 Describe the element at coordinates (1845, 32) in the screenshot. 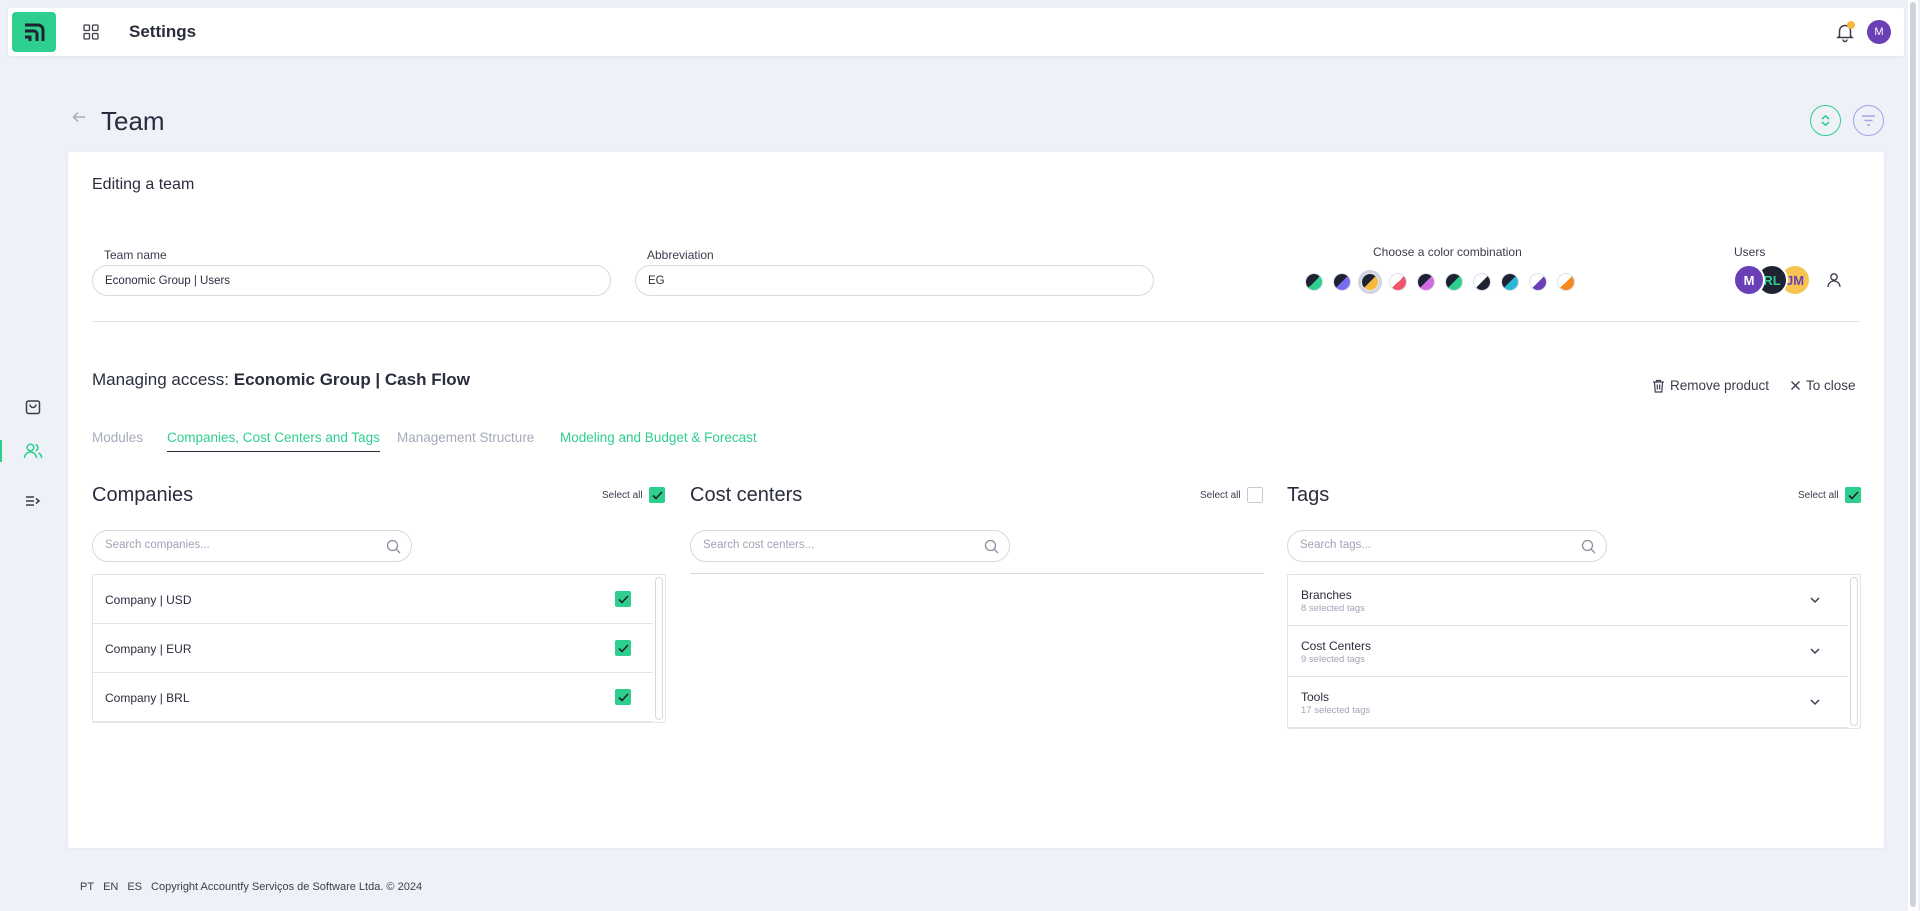

I see `notifications-button` at that location.